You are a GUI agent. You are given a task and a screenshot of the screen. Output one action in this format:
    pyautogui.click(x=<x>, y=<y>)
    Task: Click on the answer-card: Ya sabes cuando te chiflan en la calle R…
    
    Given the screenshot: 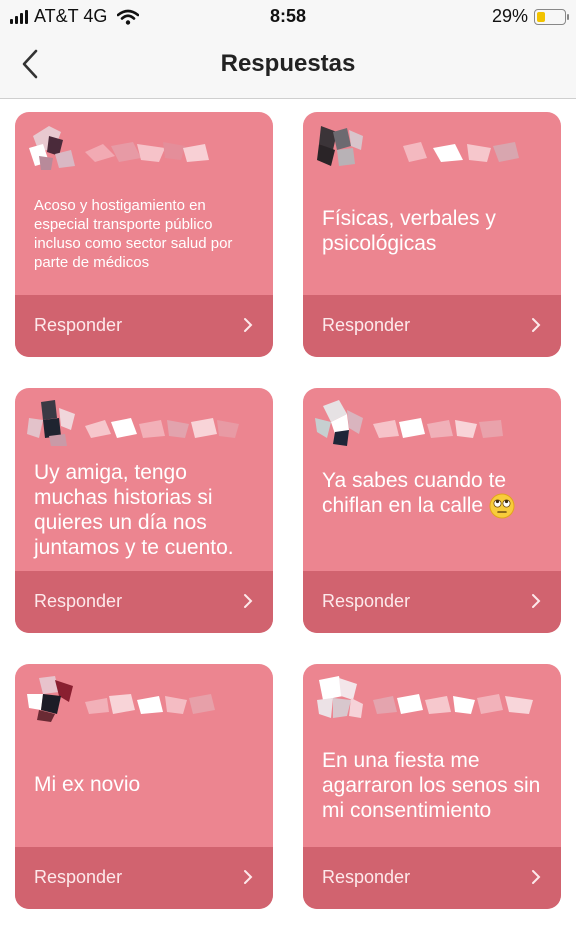 What is the action you would take?
    pyautogui.click(x=432, y=510)
    